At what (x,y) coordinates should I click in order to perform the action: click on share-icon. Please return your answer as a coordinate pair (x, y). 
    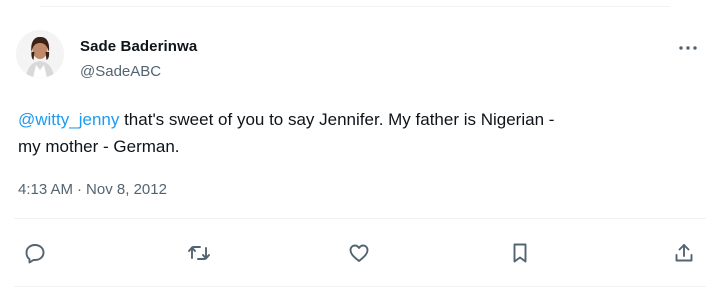
    Looking at the image, I should click on (684, 253).